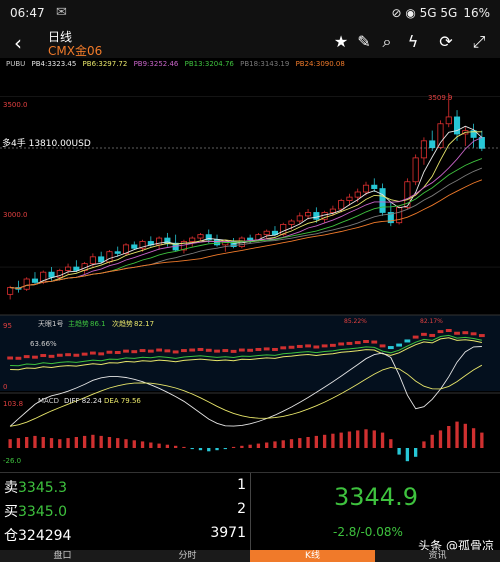 This screenshot has width=500, height=562. Describe the element at coordinates (126, 537) in the screenshot. I see `open-interest-row: 仓324294 3971` at that location.